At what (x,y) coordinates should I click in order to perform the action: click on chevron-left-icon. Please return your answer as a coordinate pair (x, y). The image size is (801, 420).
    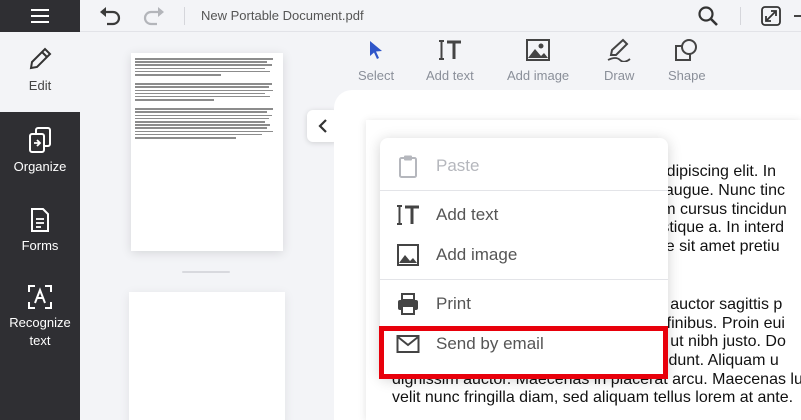
    Looking at the image, I should click on (322, 126).